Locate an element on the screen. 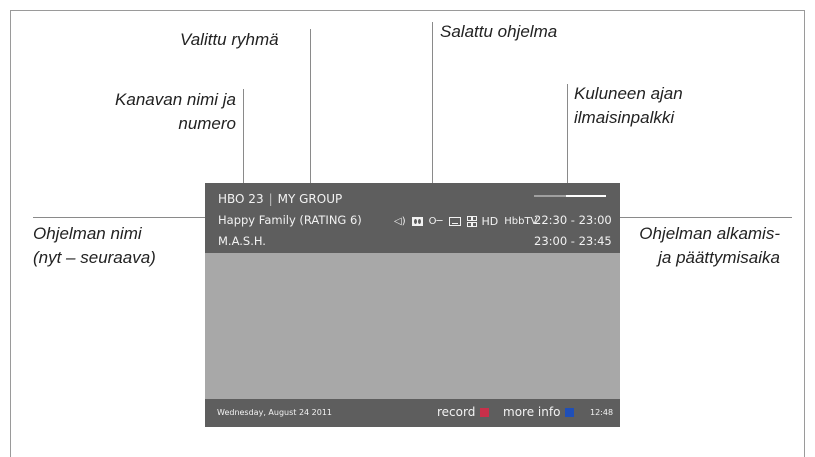 The width and height of the screenshot is (815, 457). record-label: record is located at coordinates (456, 412).